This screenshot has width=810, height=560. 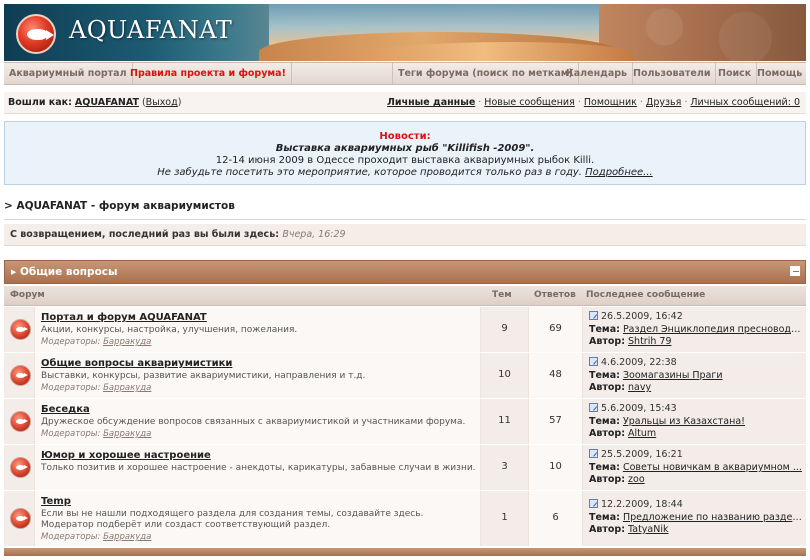 What do you see at coordinates (504, 517) in the screenshot?
I see `topic-count: 1` at bounding box center [504, 517].